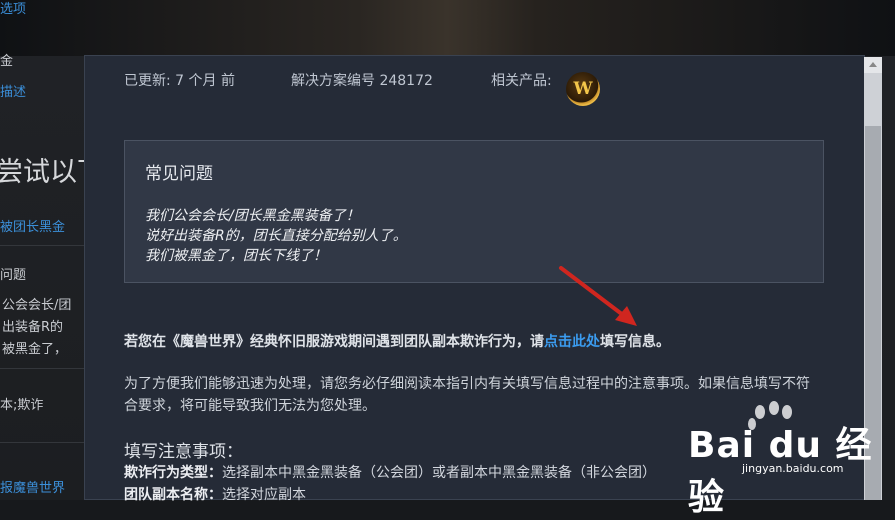 The height and width of the screenshot is (520, 895). What do you see at coordinates (13, 275) in the screenshot?
I see `faq-text: 问题` at bounding box center [13, 275].